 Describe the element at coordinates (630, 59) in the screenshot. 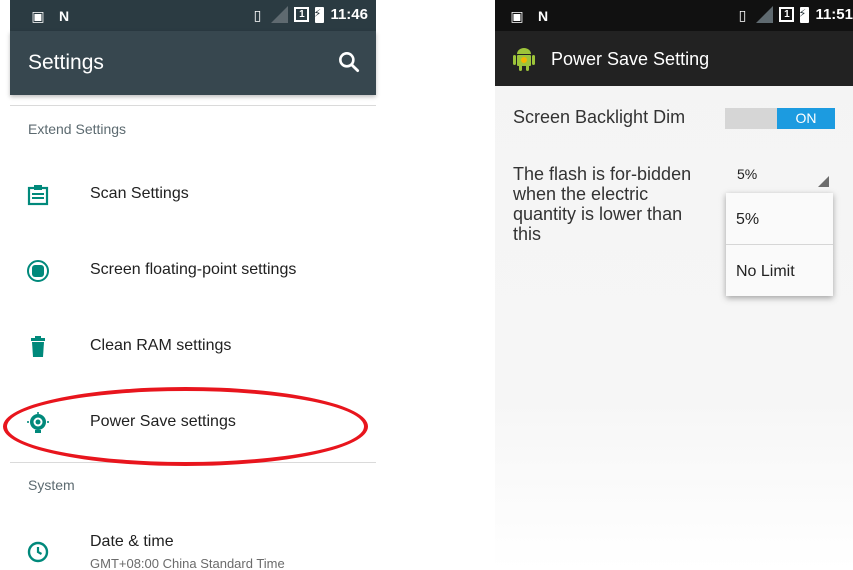

I see `page-title: Power Save Setting` at that location.